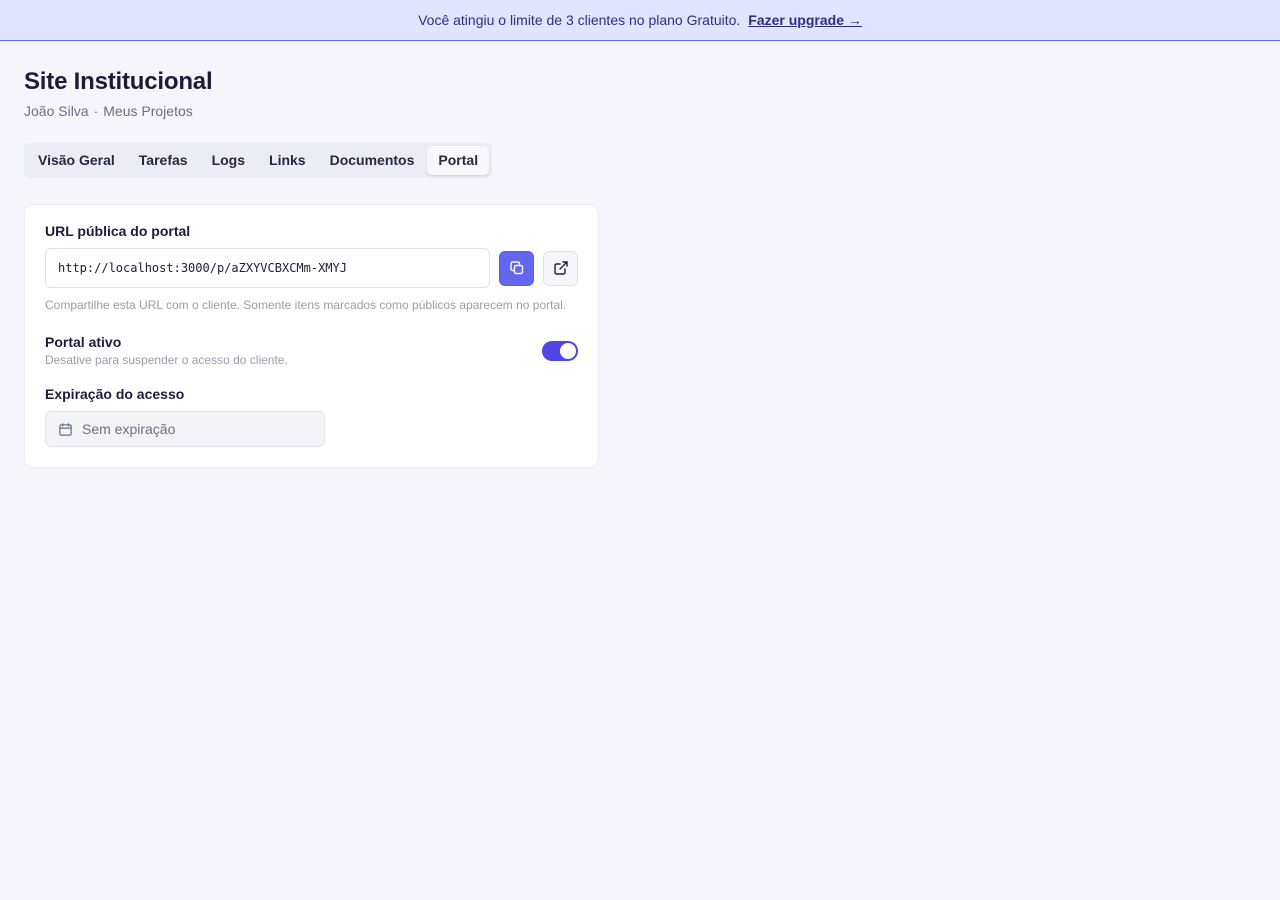 Image resolution: width=1280 pixels, height=900 pixels. Describe the element at coordinates (268, 268) in the screenshot. I see `portal-url-input` at that location.